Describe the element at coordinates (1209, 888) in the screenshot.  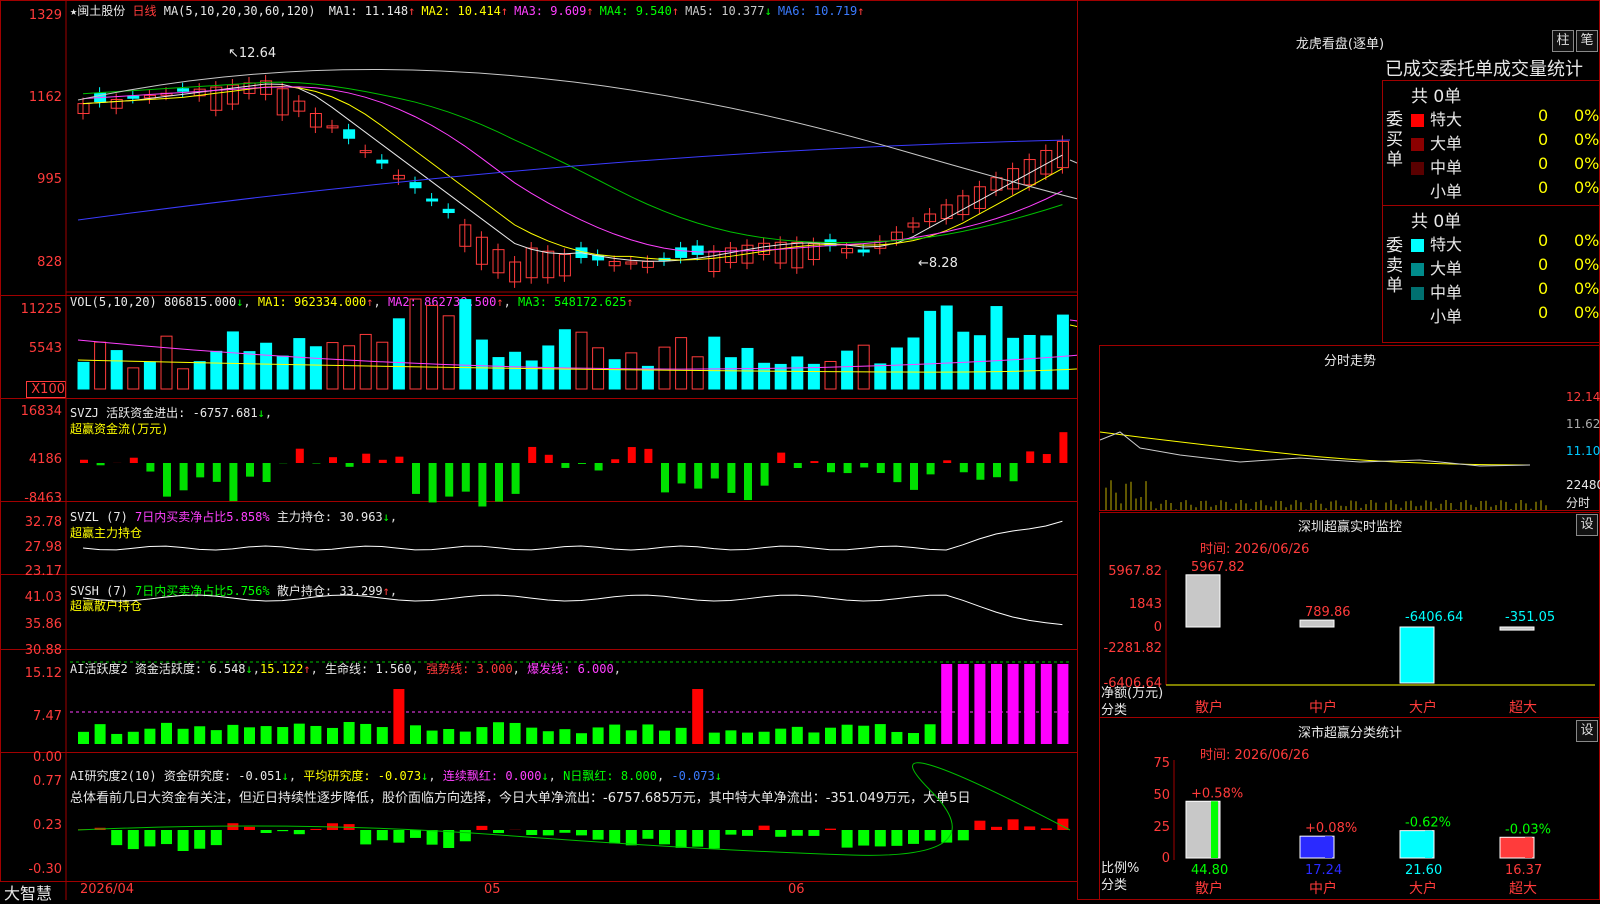
I see `classify-category: 散户` at that location.